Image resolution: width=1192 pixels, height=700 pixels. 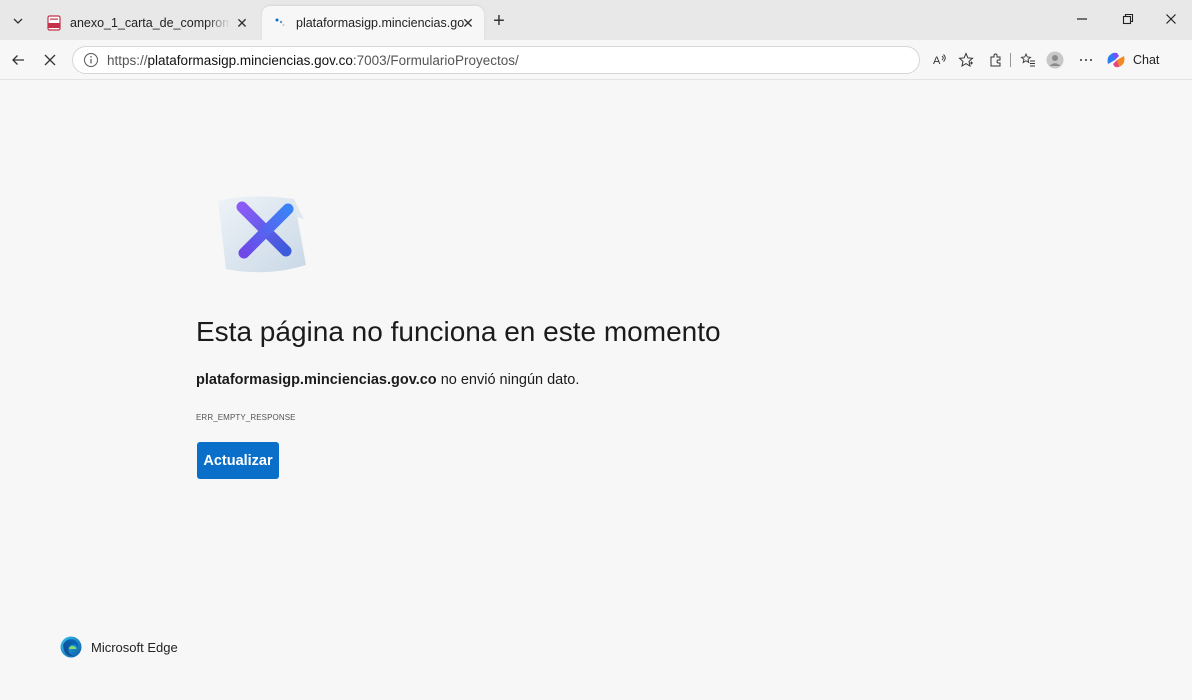 What do you see at coordinates (1086, 60) in the screenshot?
I see `more-options-icon` at bounding box center [1086, 60].